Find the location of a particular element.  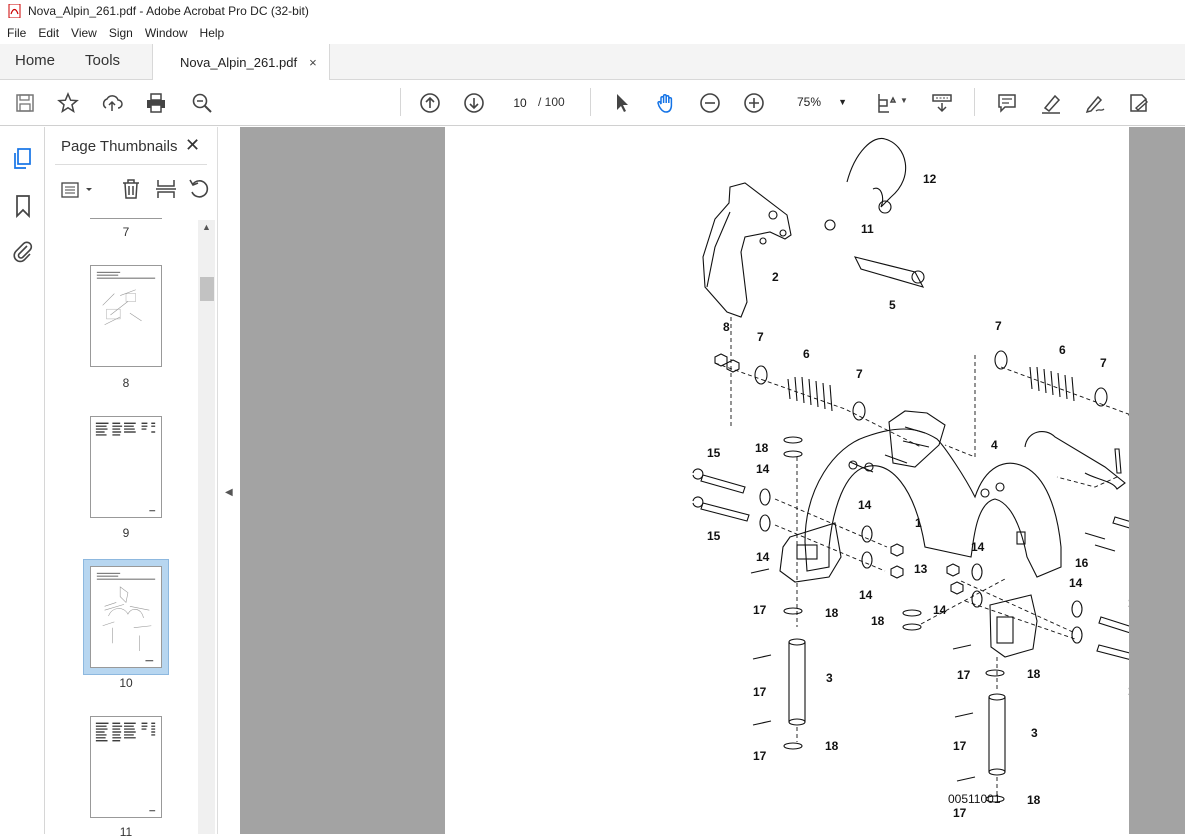

thumbnail-label: 9 is located at coordinates (126, 533).